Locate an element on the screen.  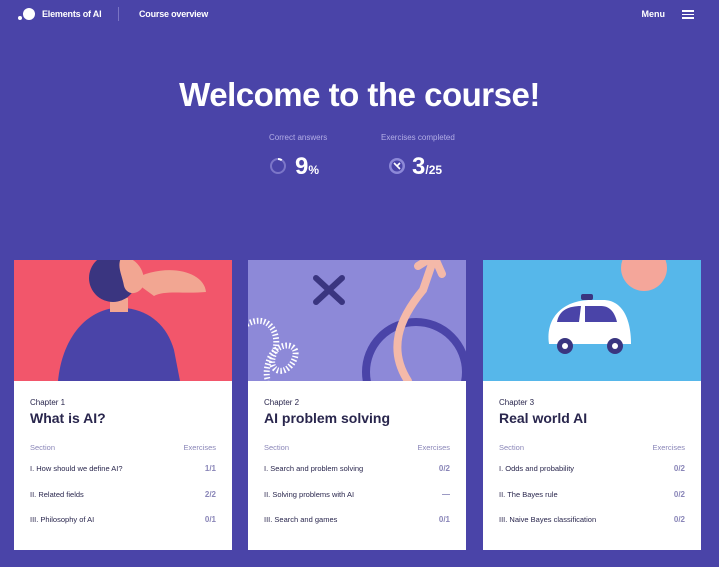
chapter-3-illustration is located at coordinates (592, 320).